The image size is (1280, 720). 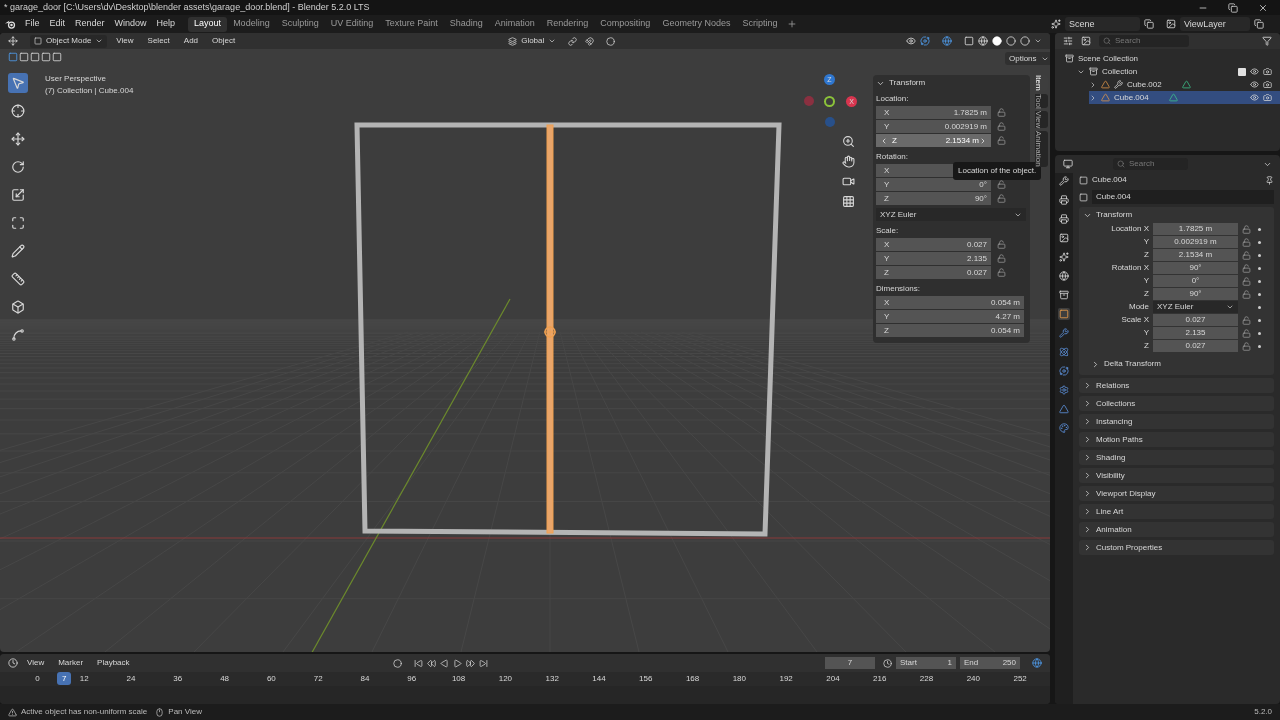 I want to click on menu-item: Render, so click(x=90, y=24).